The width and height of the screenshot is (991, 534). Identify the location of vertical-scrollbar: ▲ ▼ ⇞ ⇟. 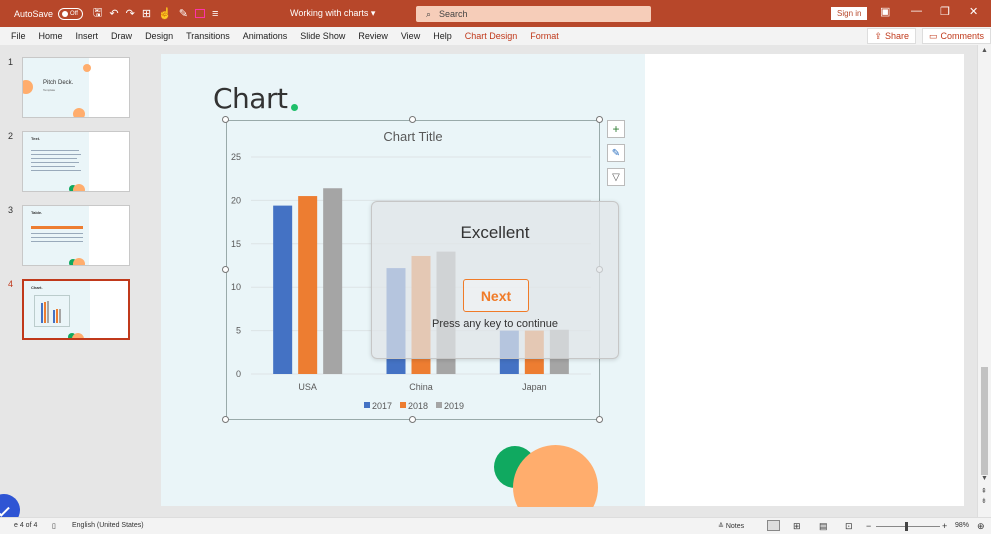
(984, 281).